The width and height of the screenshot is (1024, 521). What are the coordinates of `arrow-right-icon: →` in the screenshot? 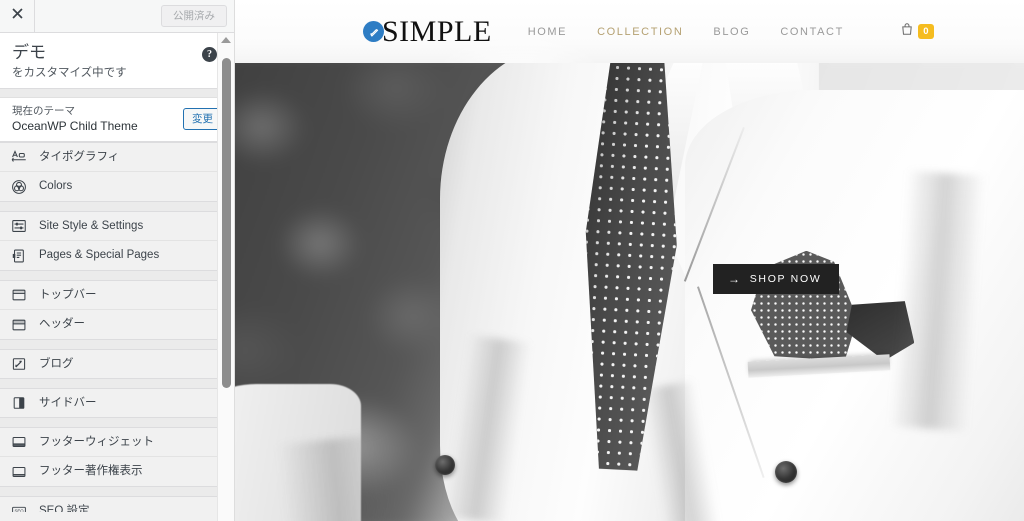 It's located at (735, 279).